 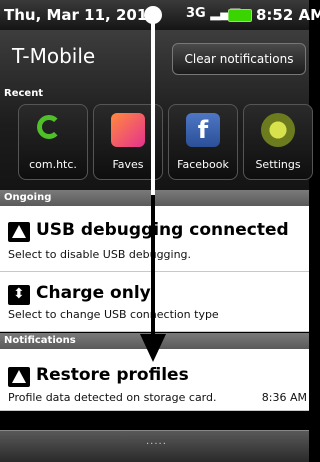 I want to click on faves-icon, so click(x=128, y=130).